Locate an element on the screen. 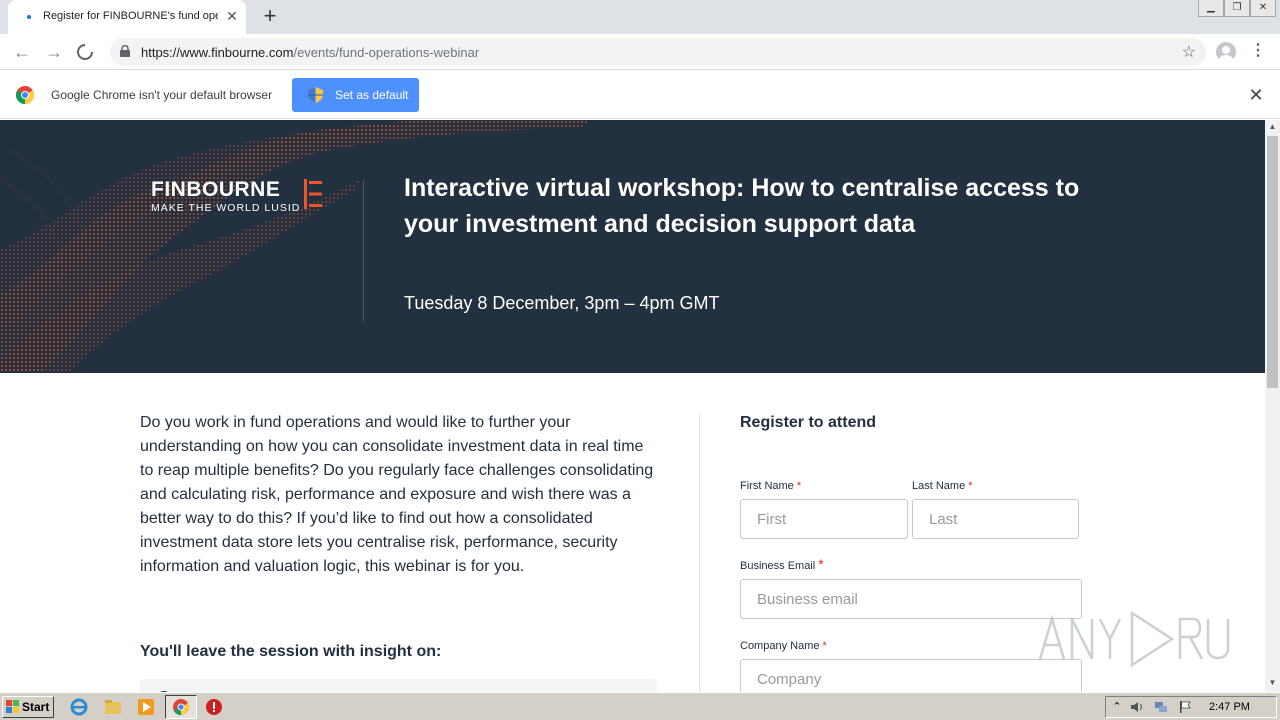  company-name-input is located at coordinates (911, 675).